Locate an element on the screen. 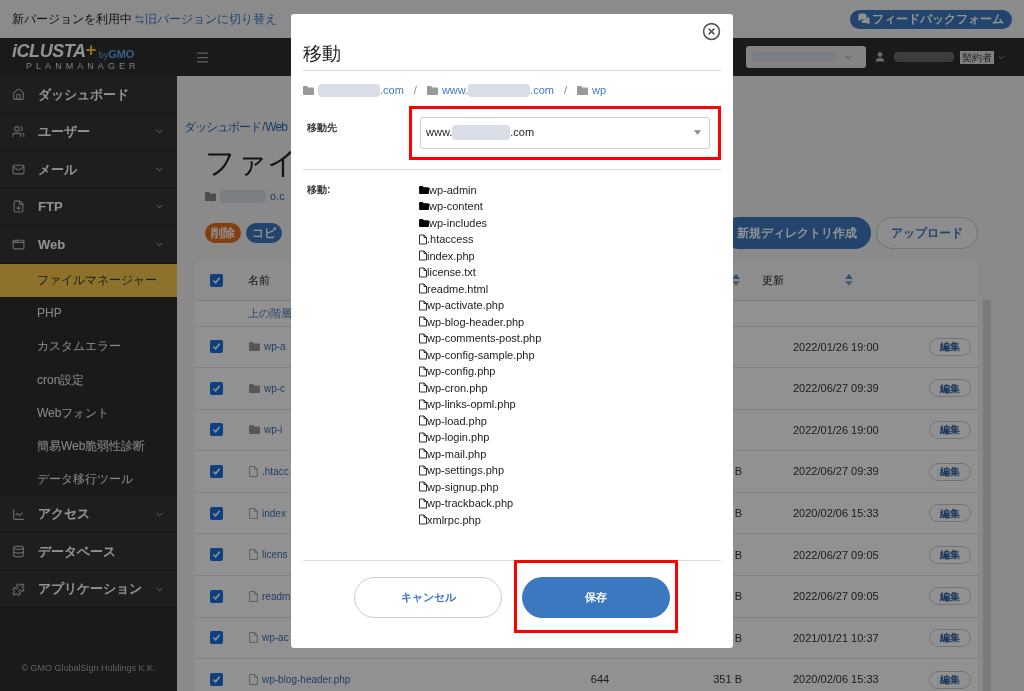  file-link: licens is located at coordinates (275, 555).